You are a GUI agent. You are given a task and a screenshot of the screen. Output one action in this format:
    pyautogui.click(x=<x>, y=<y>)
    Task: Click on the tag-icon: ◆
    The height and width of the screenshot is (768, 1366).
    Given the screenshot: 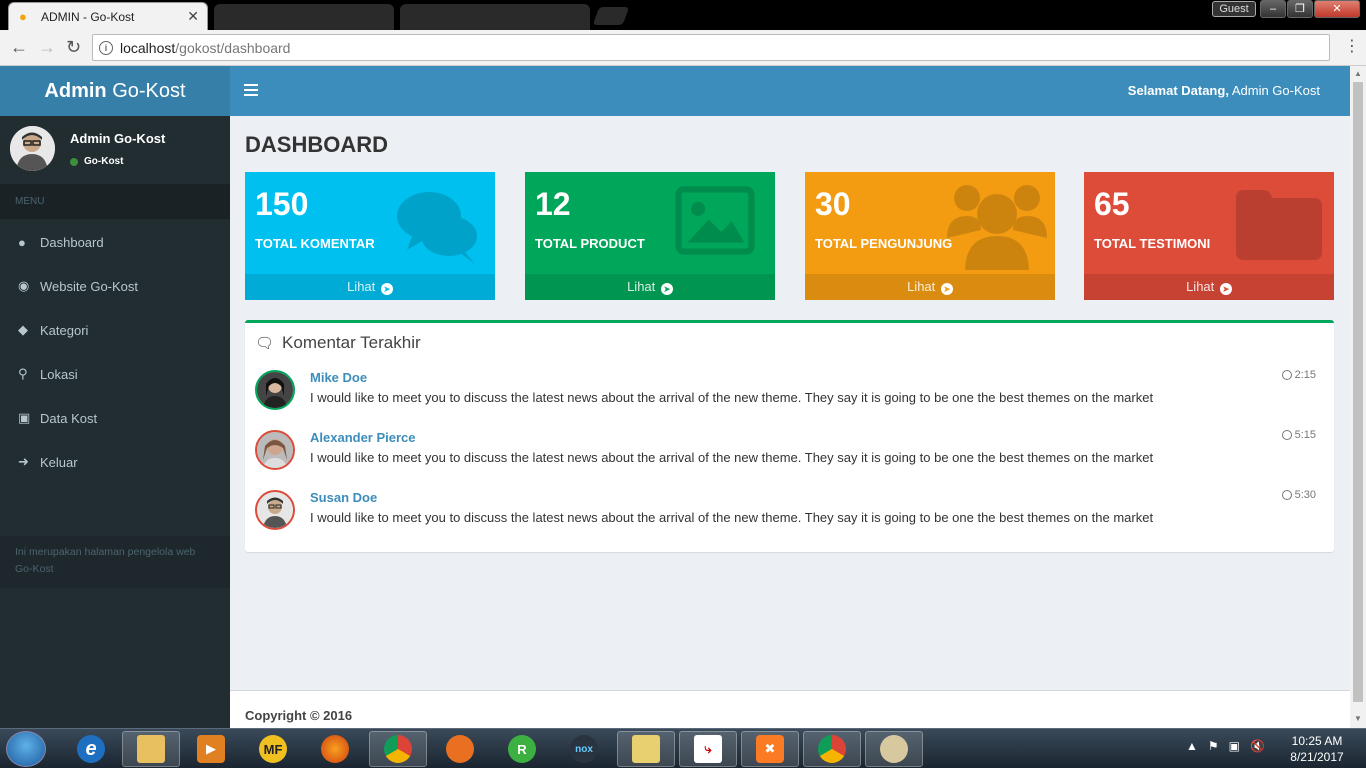 What is the action you would take?
    pyautogui.click(x=23, y=329)
    